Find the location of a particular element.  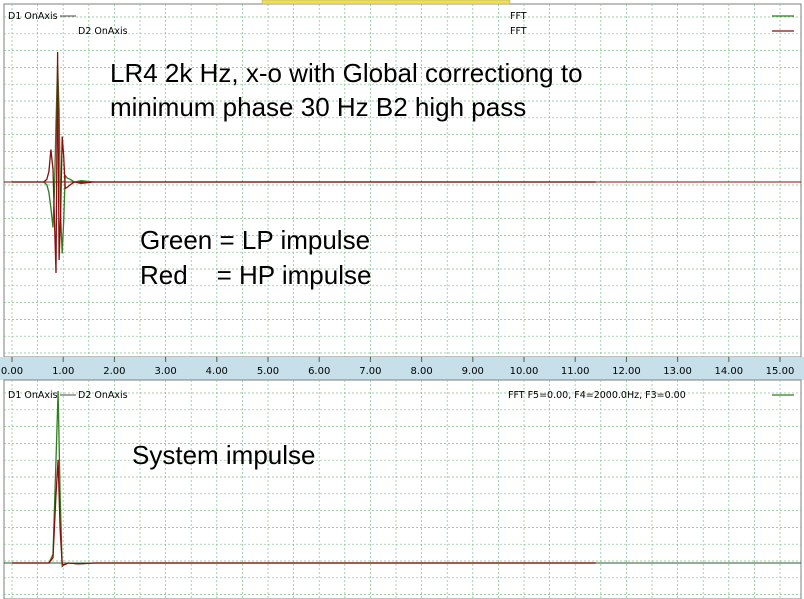

x-tick-label: 5.00 is located at coordinates (268, 371).